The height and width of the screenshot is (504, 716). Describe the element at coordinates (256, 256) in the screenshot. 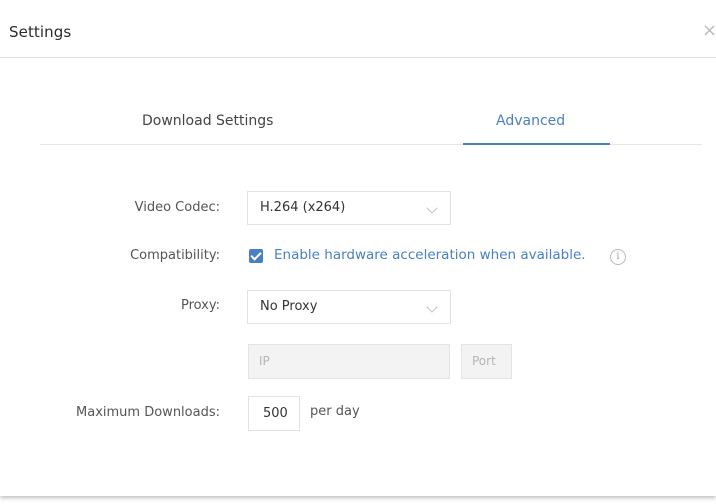

I see `hardware-acceleration-checkbox` at that location.